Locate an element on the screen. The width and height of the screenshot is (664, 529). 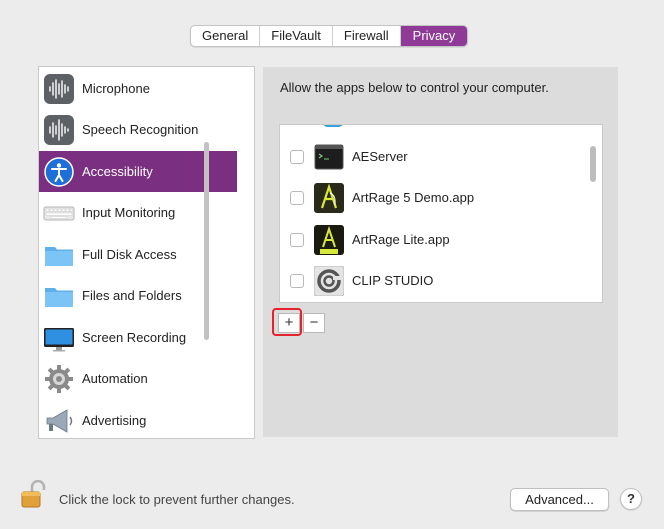
gear-icon is located at coordinates (59, 379).